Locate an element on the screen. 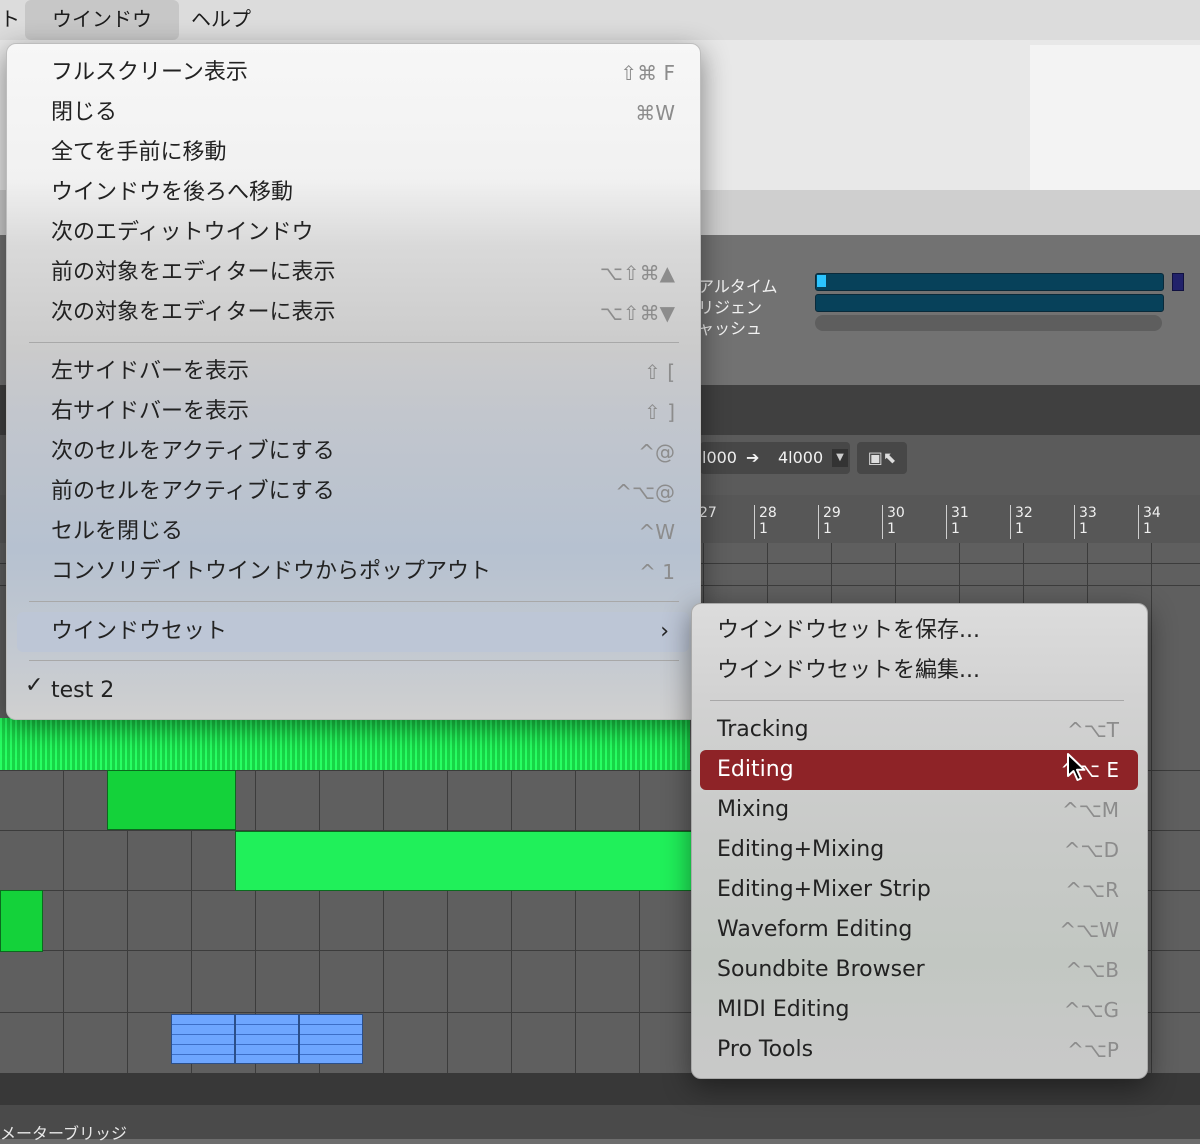 The width and height of the screenshot is (1200, 1144). shortcut-label: ^ 1 is located at coordinates (657, 572).